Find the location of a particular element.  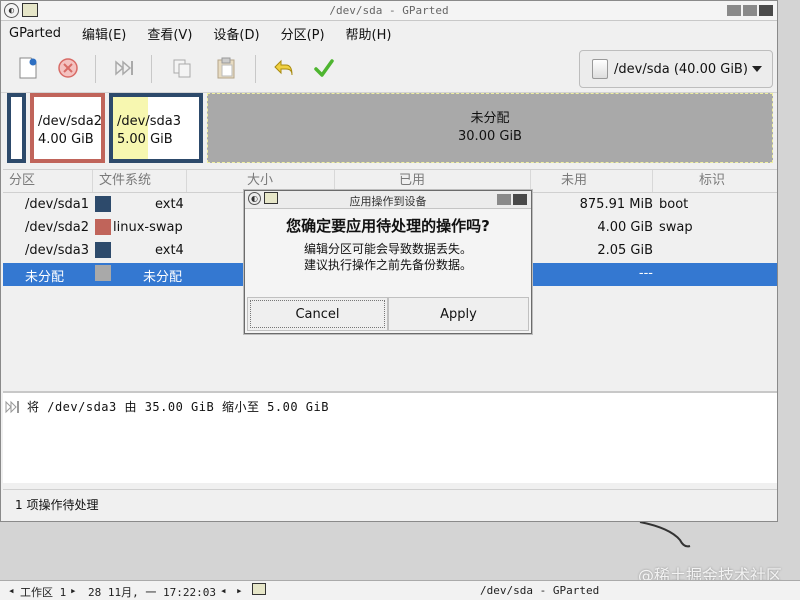

partition-block-name: /dev/sda2 is located at coordinates (70, 121).